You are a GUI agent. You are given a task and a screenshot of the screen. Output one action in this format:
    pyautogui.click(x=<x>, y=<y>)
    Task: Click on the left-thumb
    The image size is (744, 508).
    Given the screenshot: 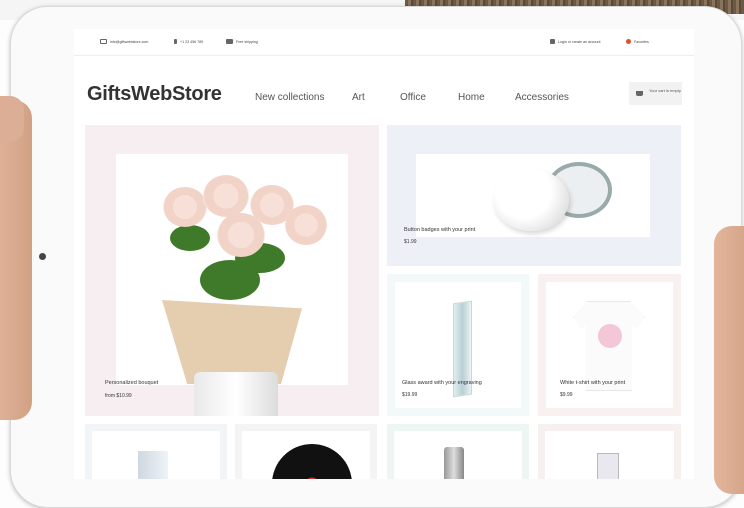 What is the action you would take?
    pyautogui.click(x=12, y=119)
    